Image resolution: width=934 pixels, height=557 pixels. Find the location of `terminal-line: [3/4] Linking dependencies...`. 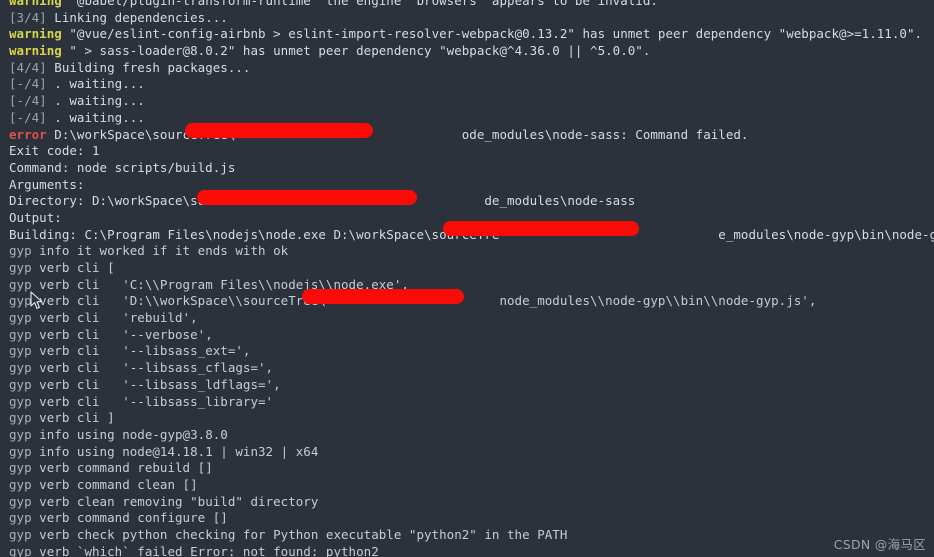

terminal-line: [3/4] Linking dependencies... is located at coordinates (467, 18).